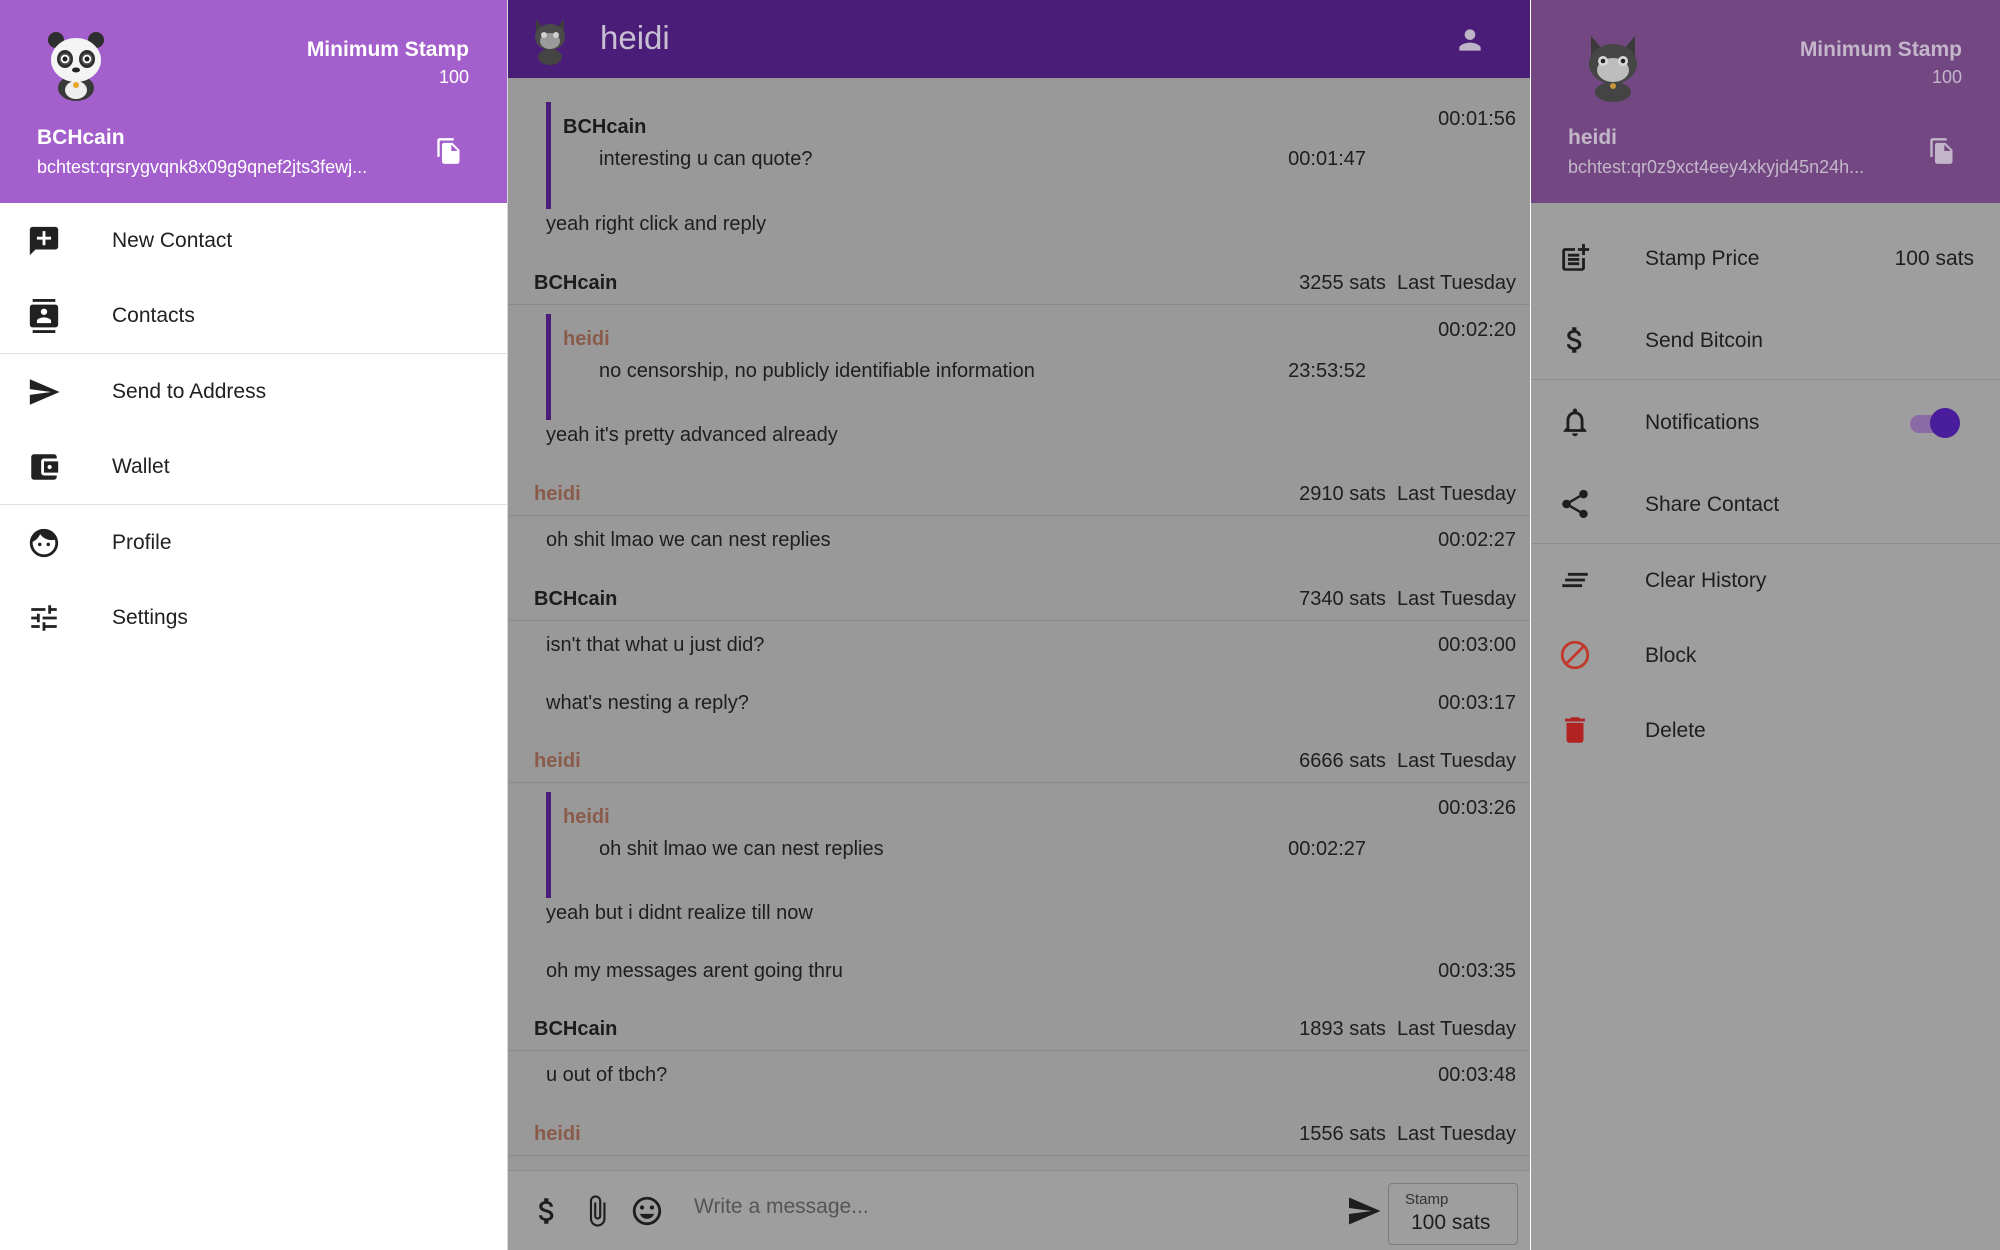  What do you see at coordinates (1327, 159) in the screenshot?
I see `quote-time: 00:01:47` at bounding box center [1327, 159].